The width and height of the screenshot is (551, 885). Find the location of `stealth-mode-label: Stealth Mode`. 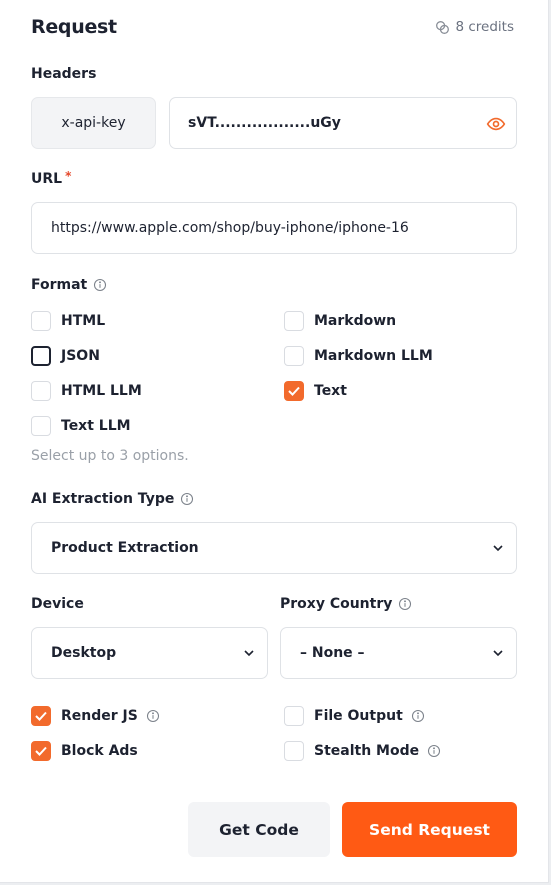

stealth-mode-label: Stealth Mode is located at coordinates (367, 751).